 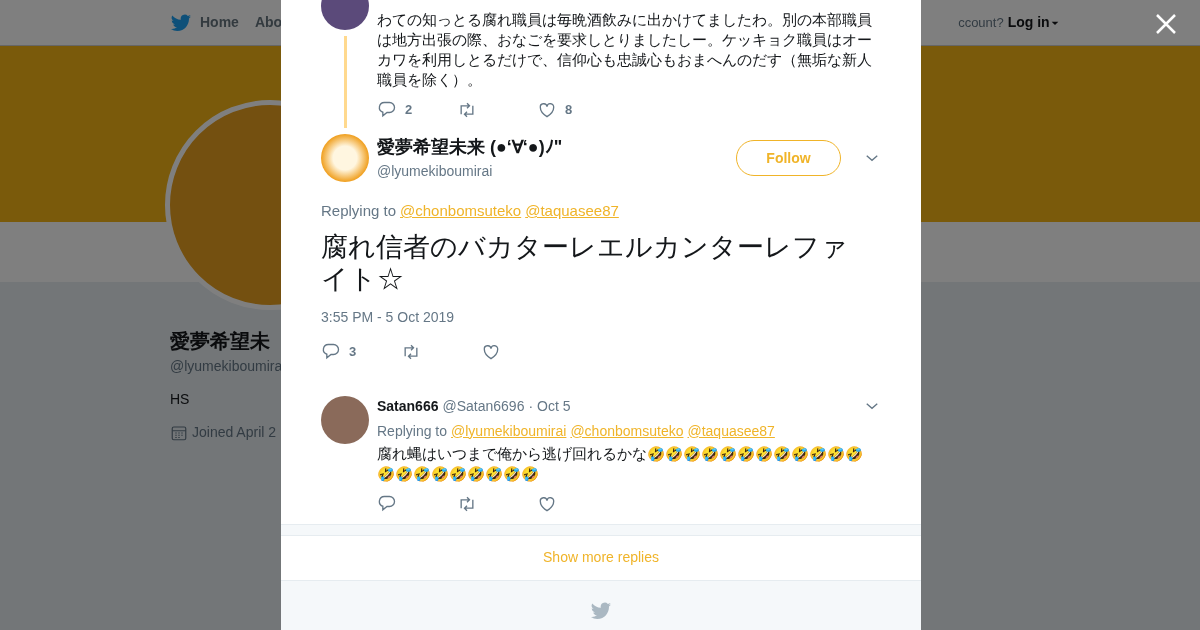 What do you see at coordinates (234, 432) in the screenshot?
I see `joined-date: Joined April 2` at bounding box center [234, 432].